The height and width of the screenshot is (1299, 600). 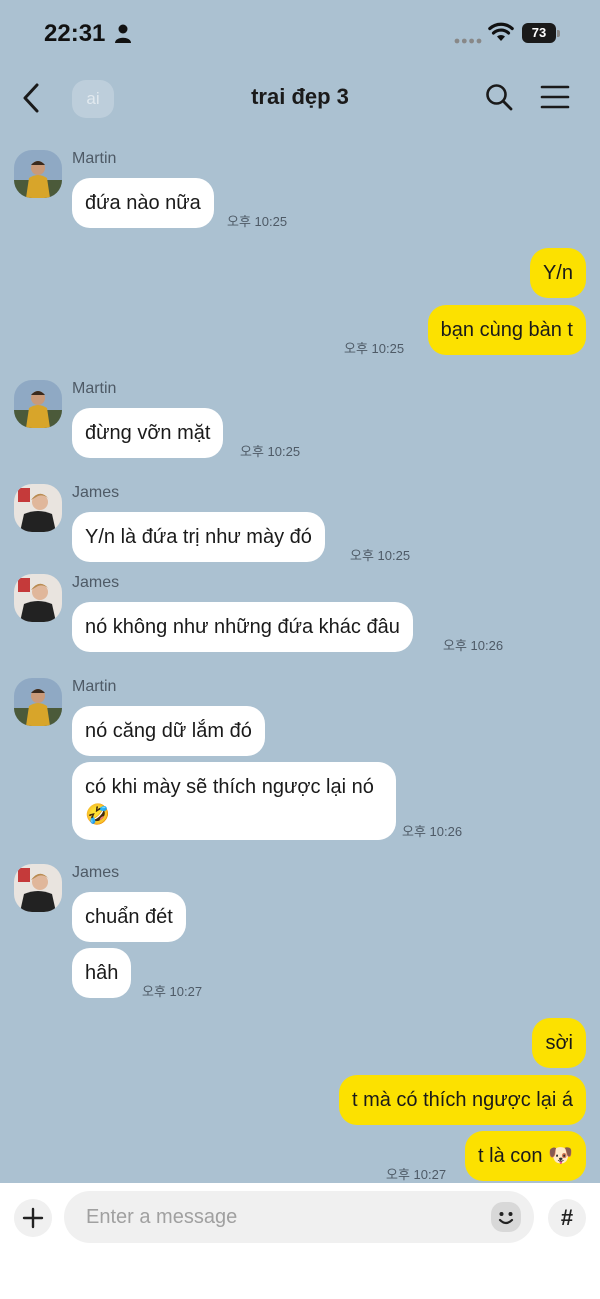 I want to click on plus-icon, so click(x=33, y=1218).